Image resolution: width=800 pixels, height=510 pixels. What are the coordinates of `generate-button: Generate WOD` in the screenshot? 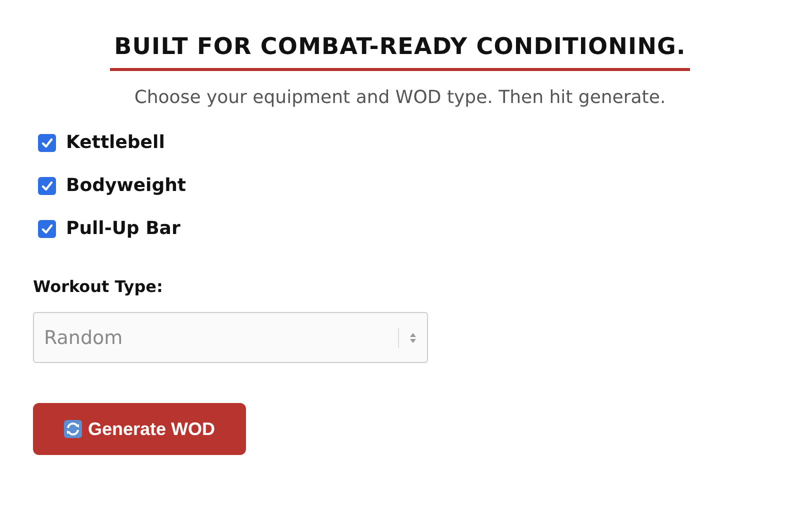 It's located at (139, 429).